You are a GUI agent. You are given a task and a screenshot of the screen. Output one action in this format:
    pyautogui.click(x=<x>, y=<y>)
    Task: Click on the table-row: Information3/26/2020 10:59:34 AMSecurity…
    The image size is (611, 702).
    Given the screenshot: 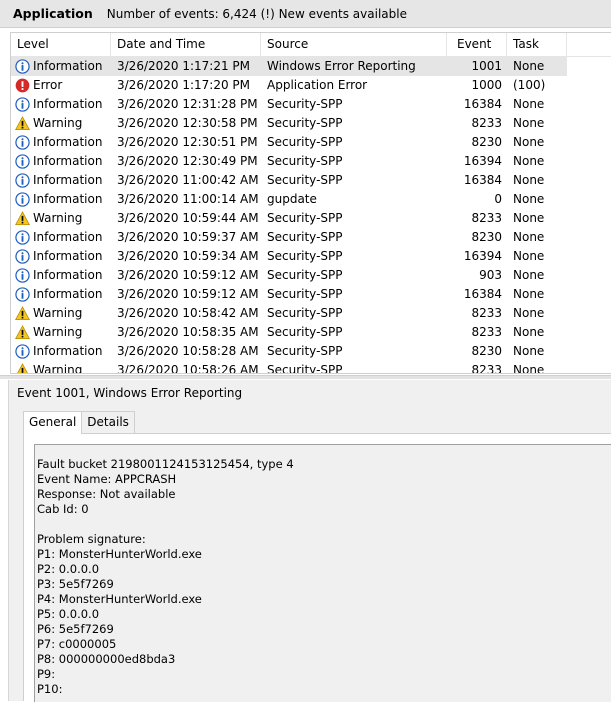 What is the action you would take?
    pyautogui.click(x=311, y=256)
    